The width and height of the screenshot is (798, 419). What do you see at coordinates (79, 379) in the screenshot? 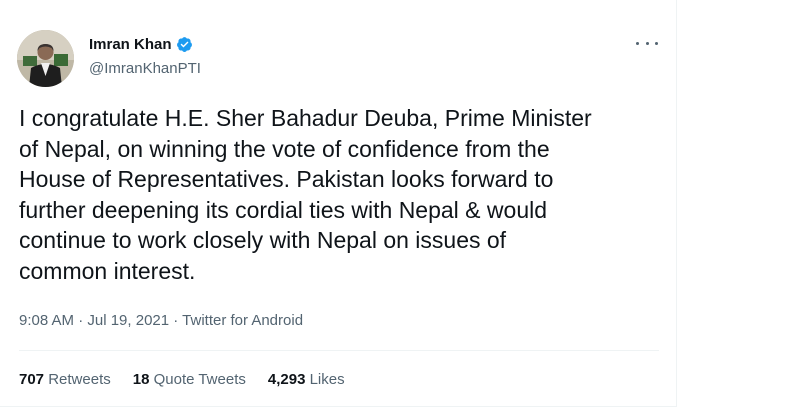
I see `retweets-label: Retweets` at bounding box center [79, 379].